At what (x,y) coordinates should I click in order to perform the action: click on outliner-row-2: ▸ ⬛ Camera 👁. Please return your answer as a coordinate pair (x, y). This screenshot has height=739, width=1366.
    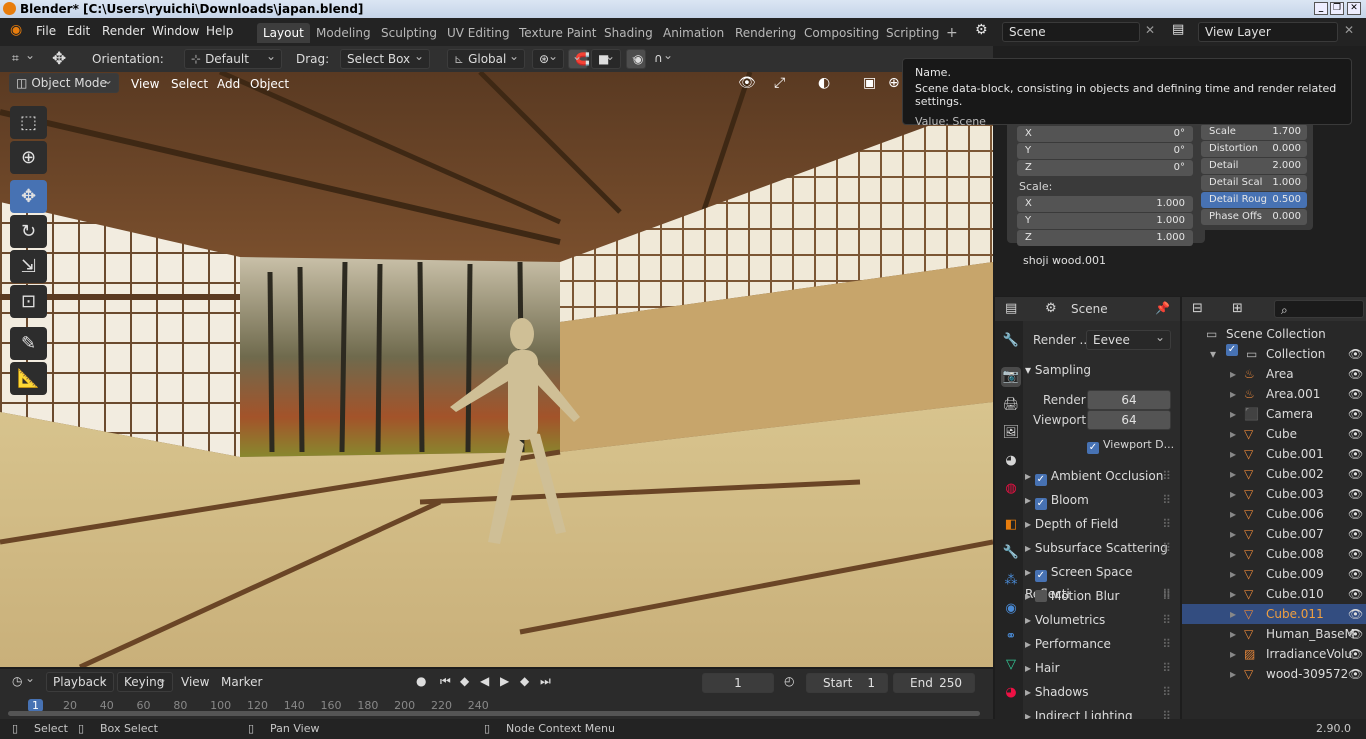
    Looking at the image, I should click on (1274, 414).